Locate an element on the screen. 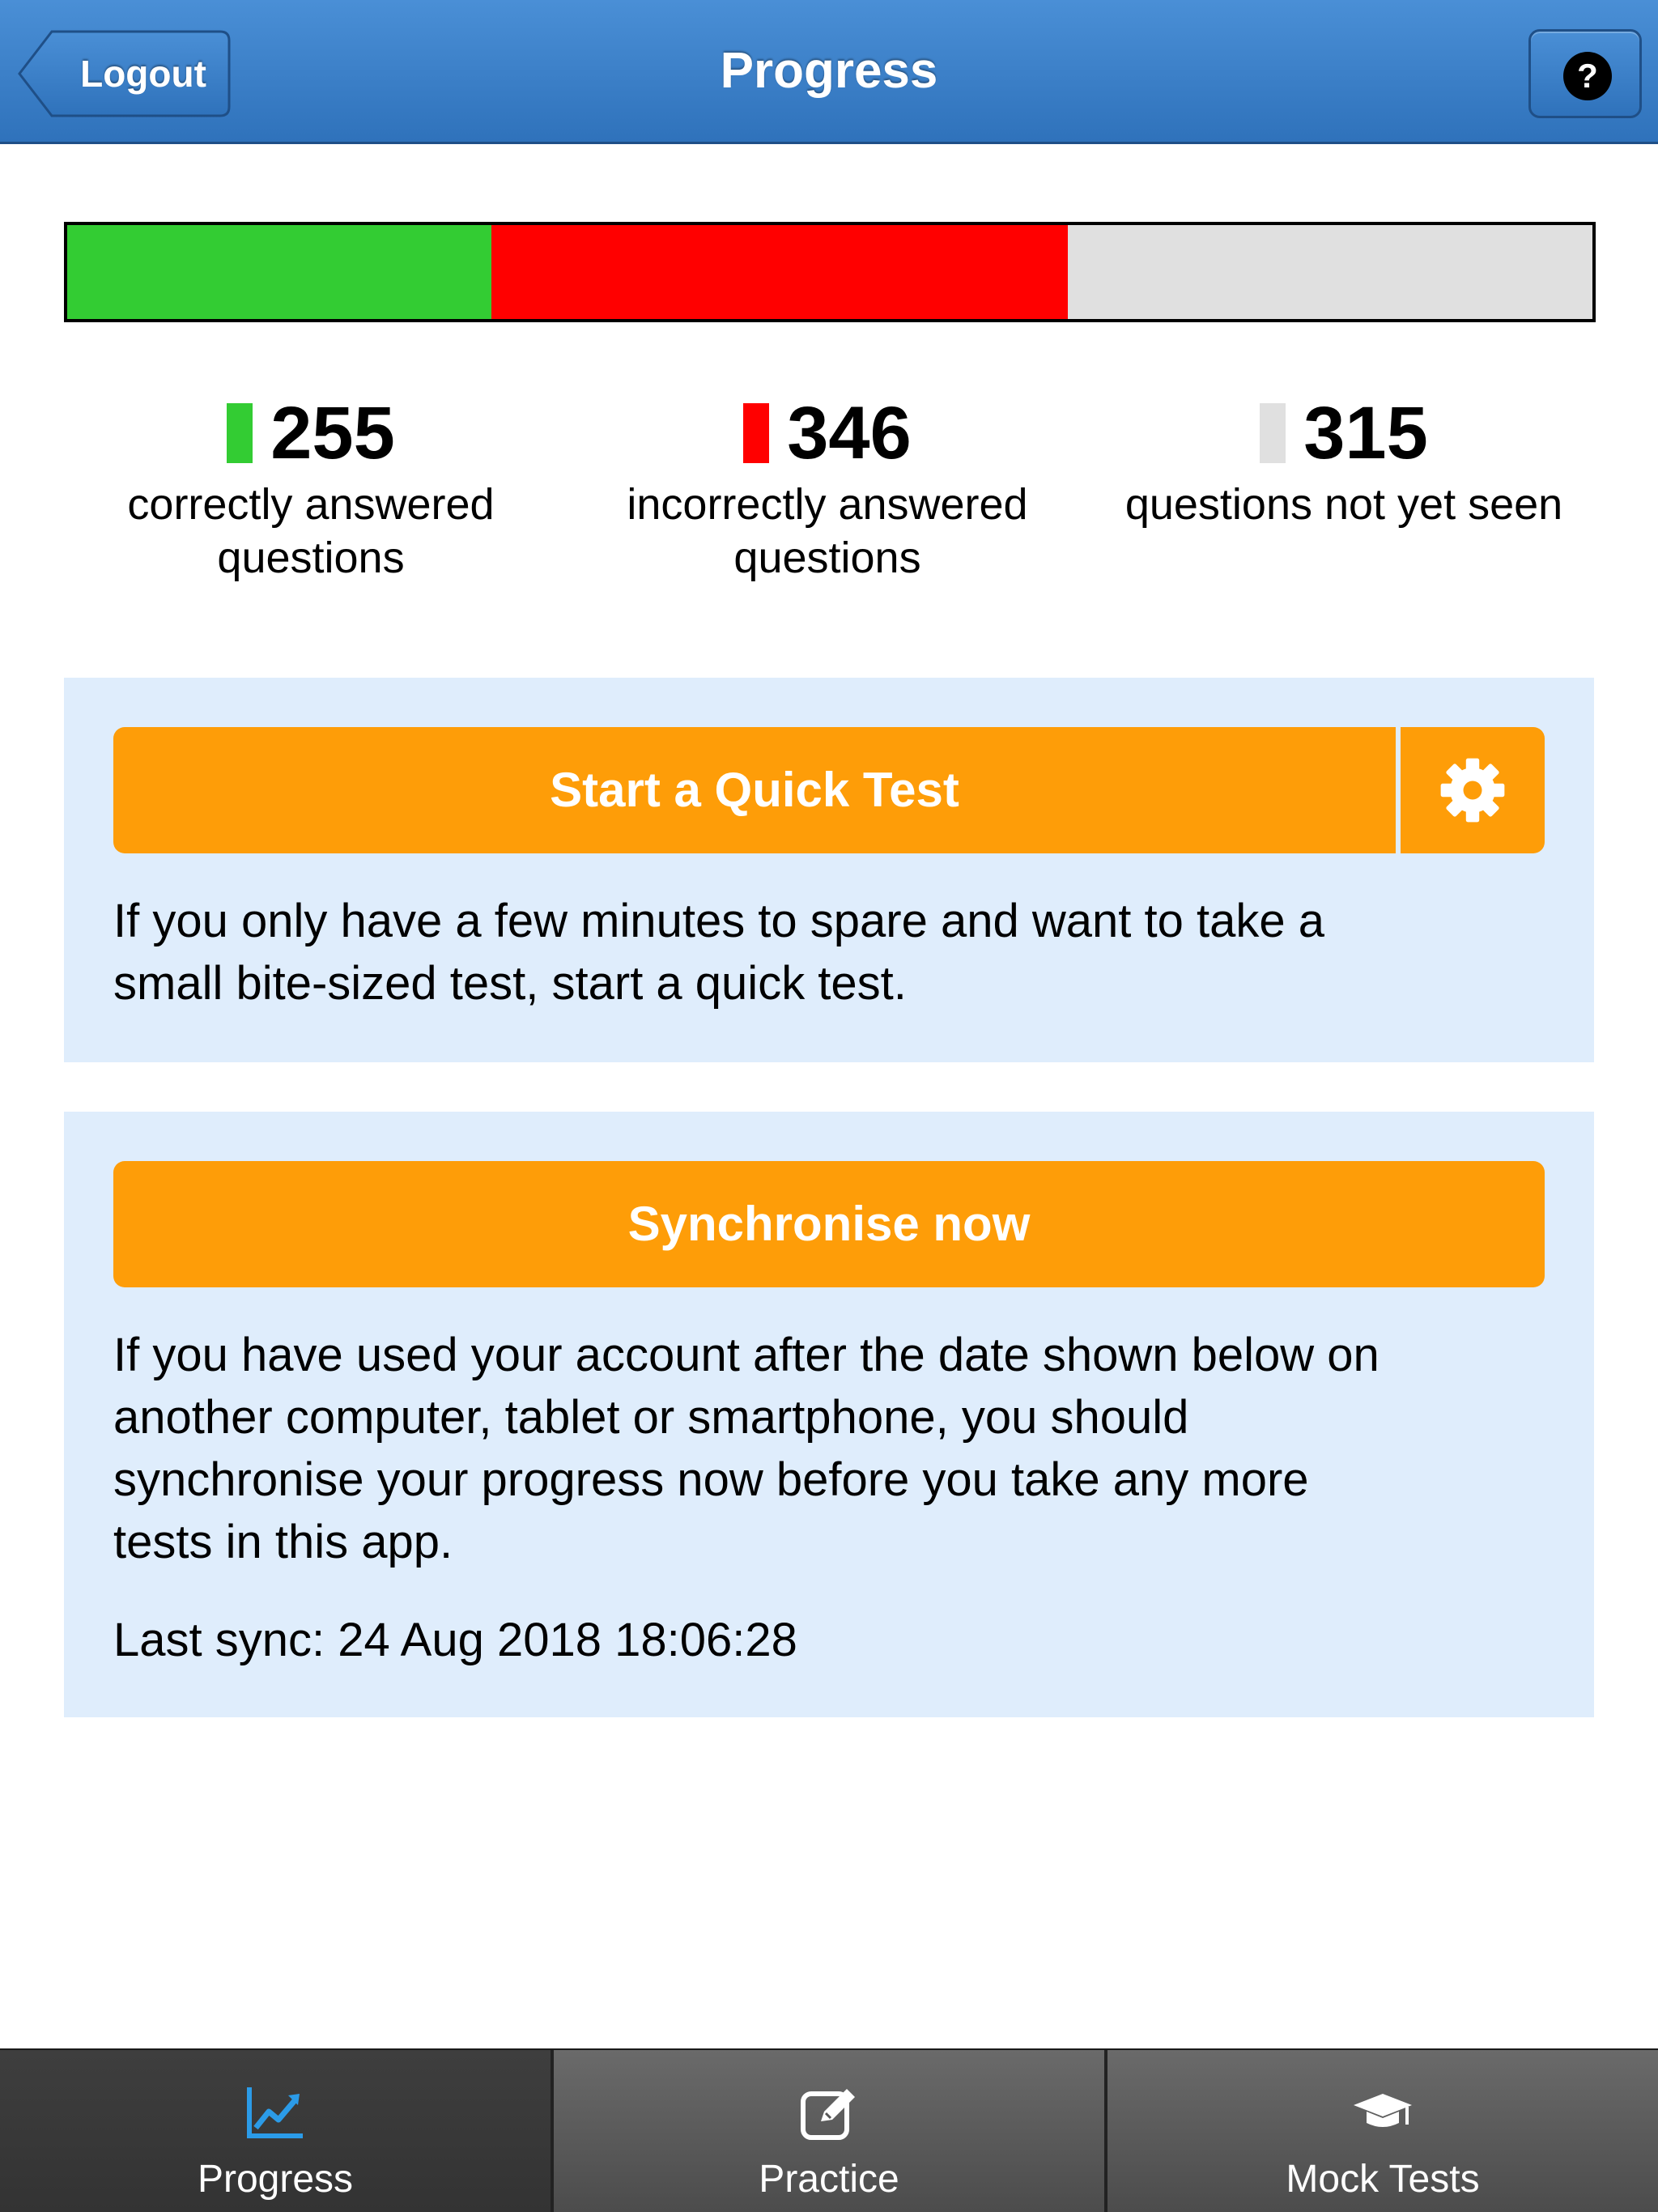 Image resolution: width=1658 pixels, height=2212 pixels. progress-segment-incorrect is located at coordinates (780, 272).